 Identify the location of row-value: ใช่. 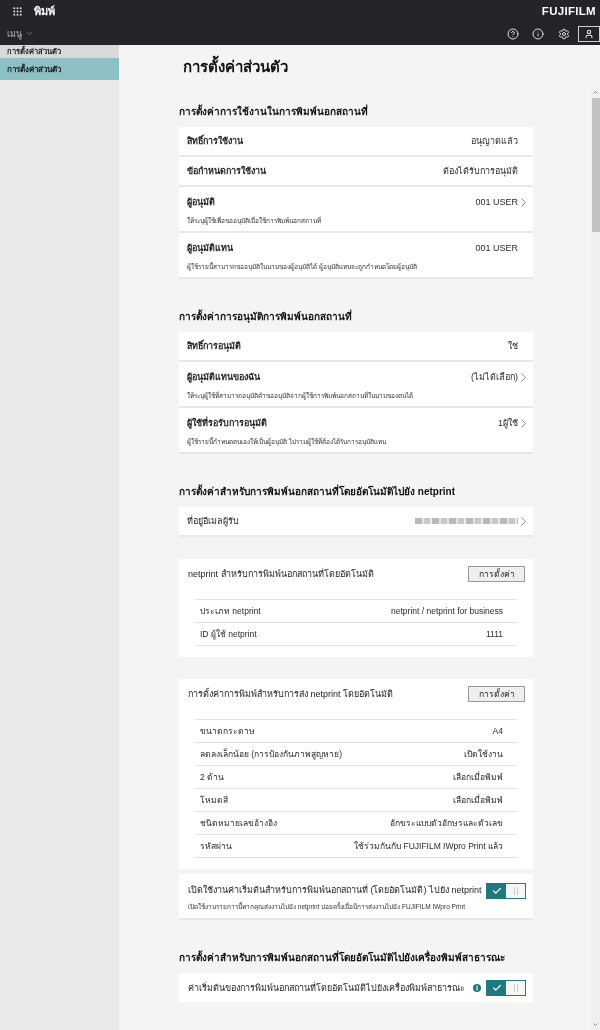
(513, 346).